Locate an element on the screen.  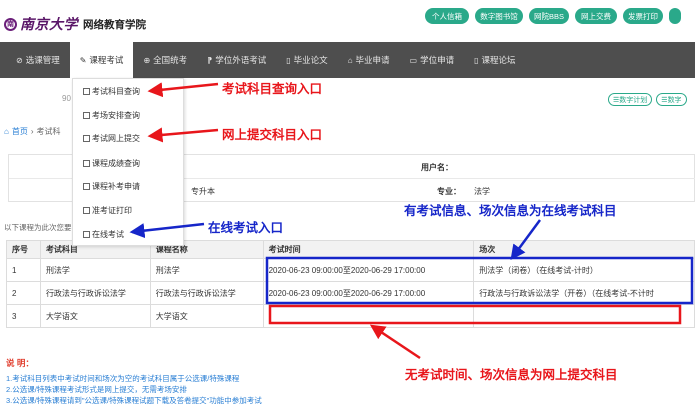
major-value: 法学 is located at coordinates (482, 191).